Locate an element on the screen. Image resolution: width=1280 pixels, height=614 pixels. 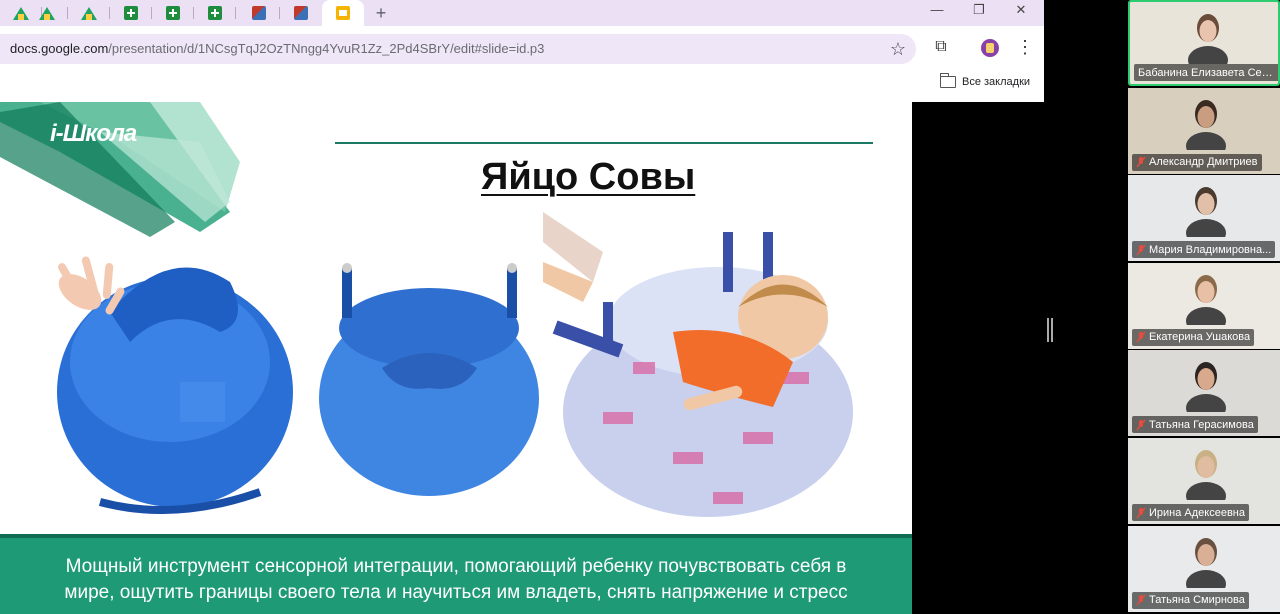
minimize-button: — is located at coordinates (937, 11).